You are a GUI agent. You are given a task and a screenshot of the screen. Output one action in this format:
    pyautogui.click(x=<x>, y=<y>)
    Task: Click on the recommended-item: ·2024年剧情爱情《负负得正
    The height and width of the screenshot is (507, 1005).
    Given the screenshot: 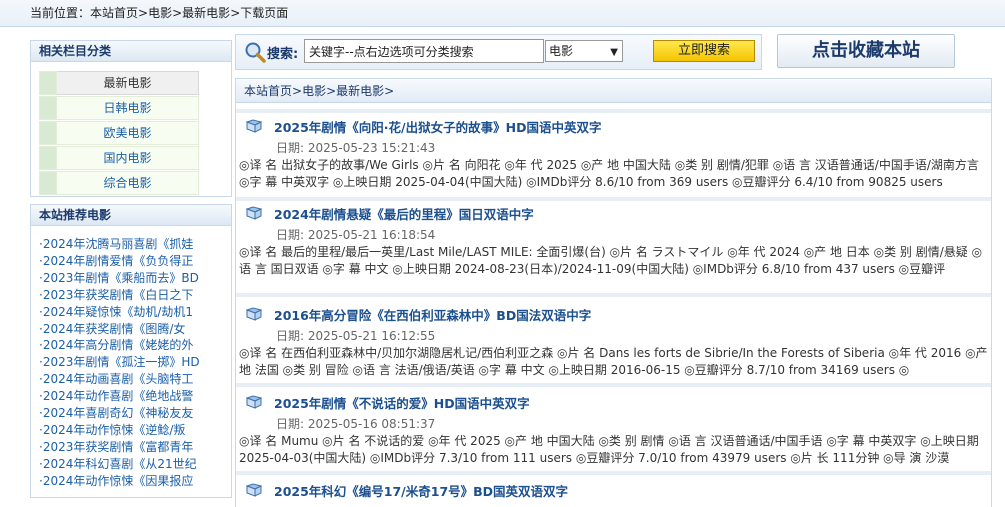 What is the action you would take?
    pyautogui.click(x=133, y=261)
    